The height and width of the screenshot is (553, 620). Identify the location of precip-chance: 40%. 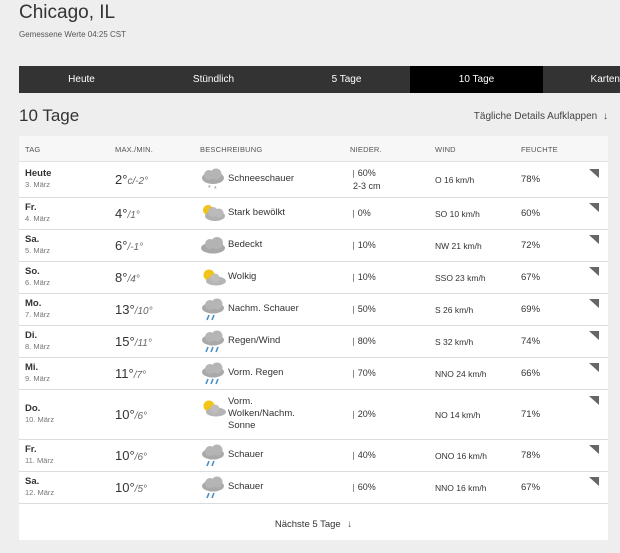
(366, 455).